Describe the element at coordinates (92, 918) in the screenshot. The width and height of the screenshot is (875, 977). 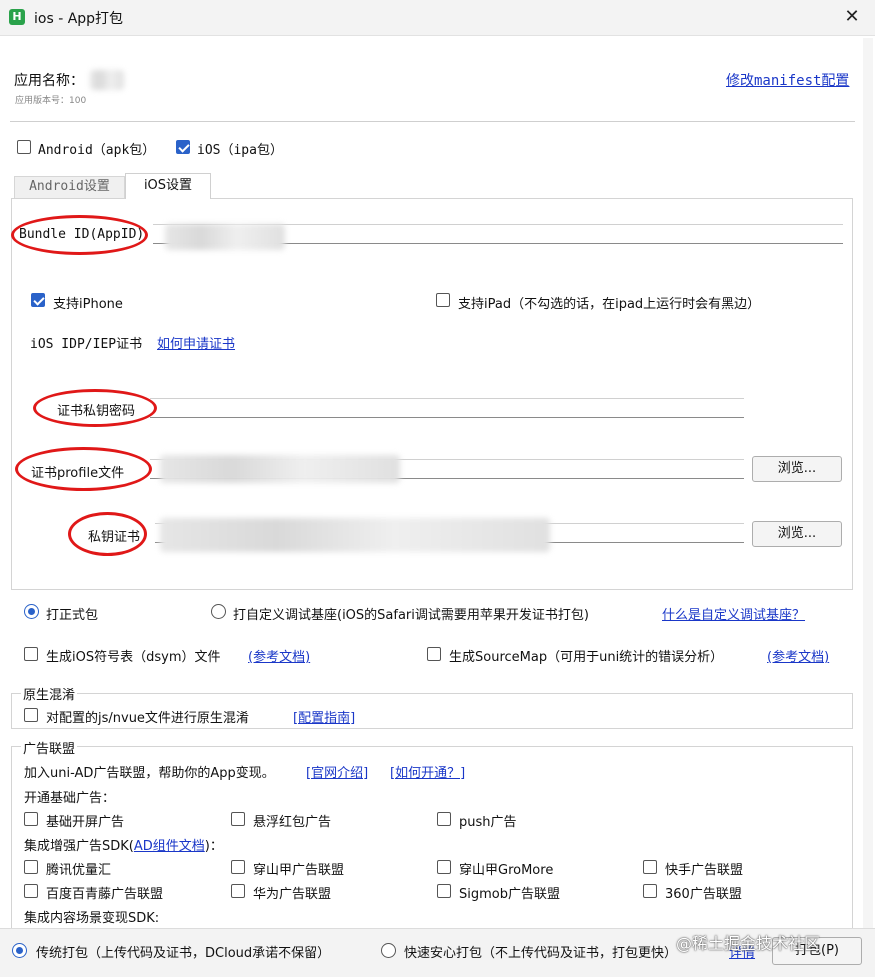
I see `content-sdk-title: 集成内容场景变现SDK:` at that location.